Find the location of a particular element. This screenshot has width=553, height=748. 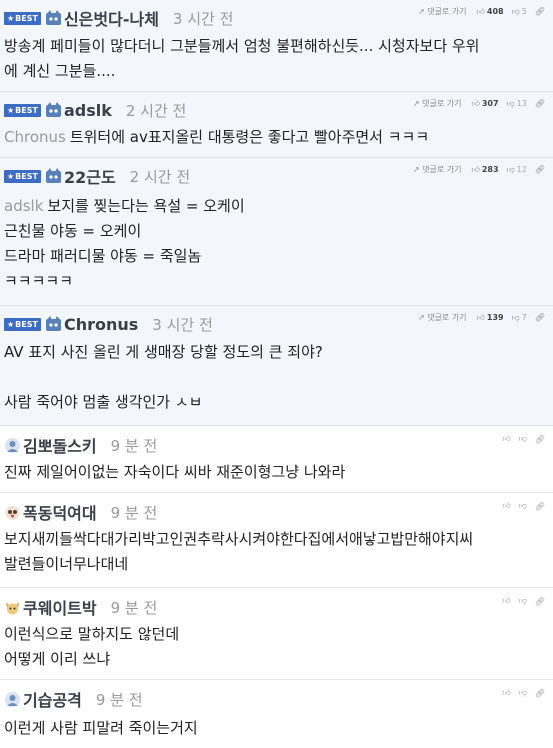

comment-header: 김뽀돌스키 9 분 전 is located at coordinates (80, 445).